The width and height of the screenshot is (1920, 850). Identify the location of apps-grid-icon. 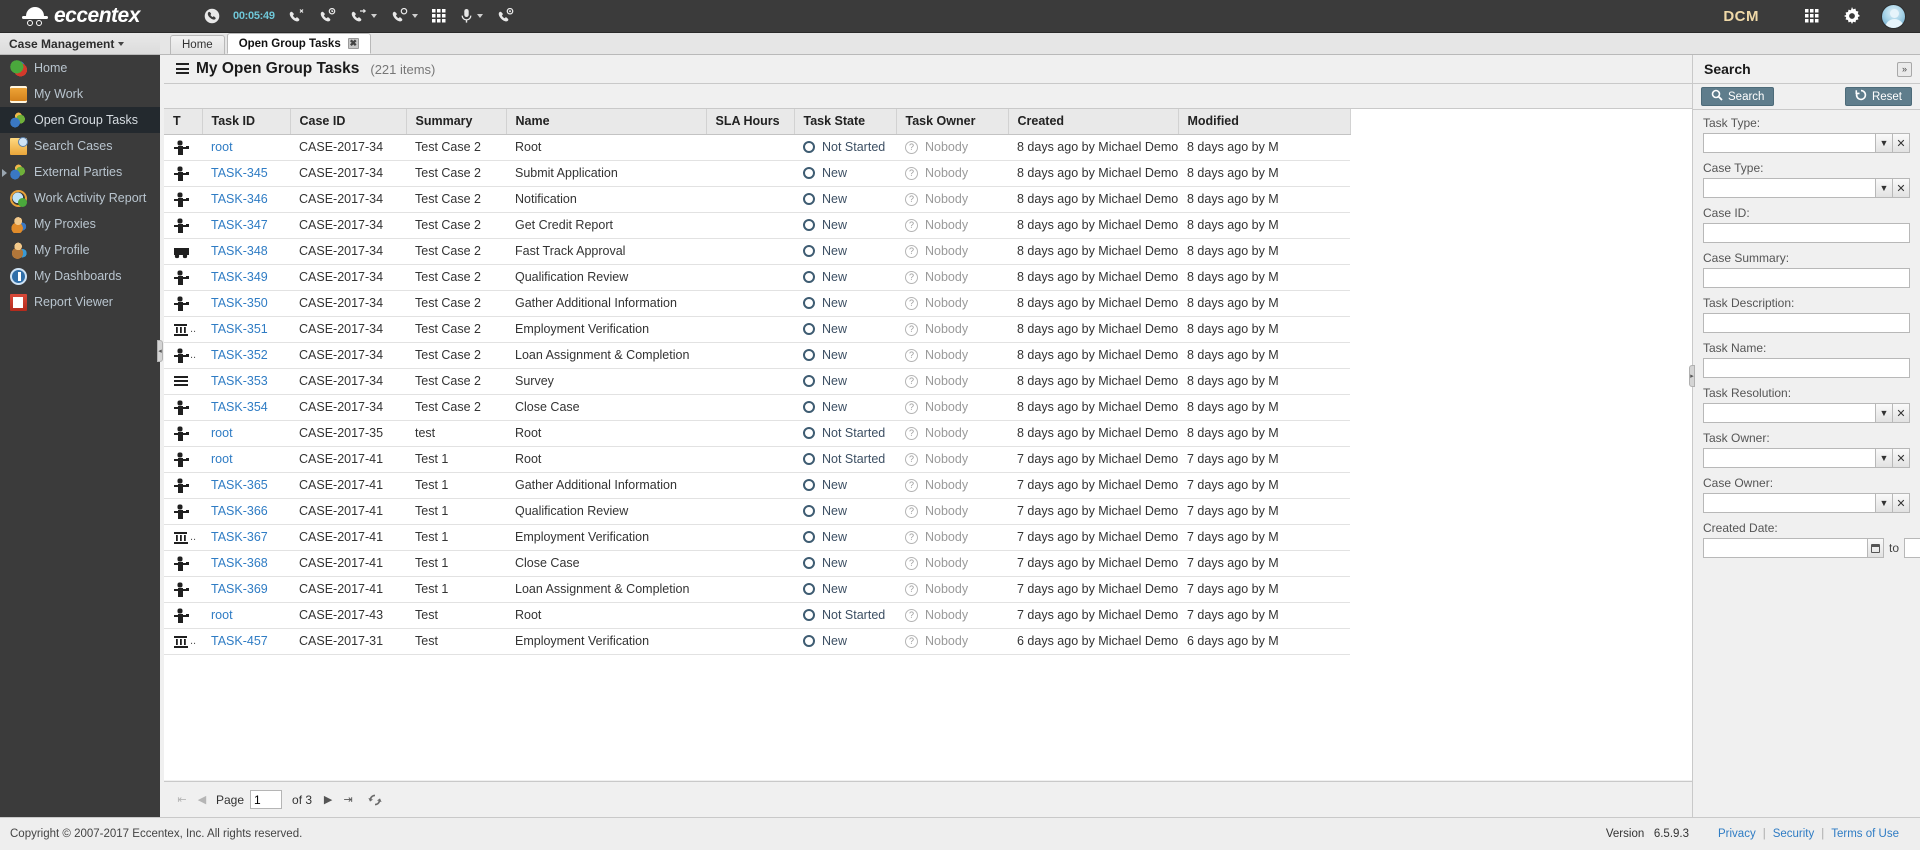
(1812, 16).